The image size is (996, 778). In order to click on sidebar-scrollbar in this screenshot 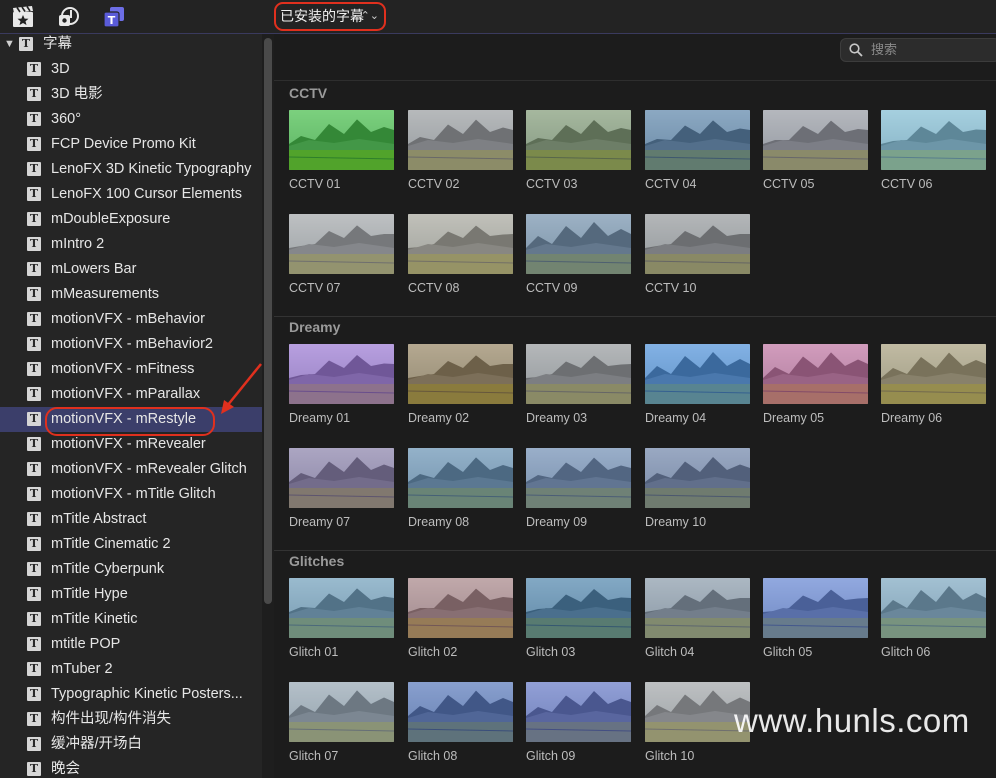, I will do `click(268, 321)`.